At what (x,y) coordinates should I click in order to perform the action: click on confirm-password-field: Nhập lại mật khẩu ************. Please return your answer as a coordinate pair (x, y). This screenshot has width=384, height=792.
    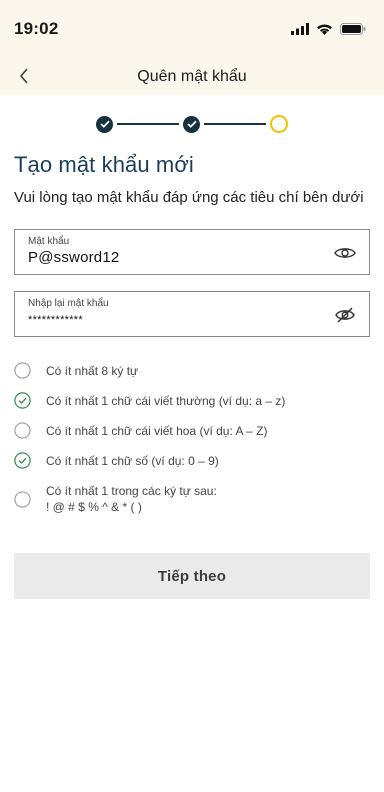
    Looking at the image, I should click on (192, 314).